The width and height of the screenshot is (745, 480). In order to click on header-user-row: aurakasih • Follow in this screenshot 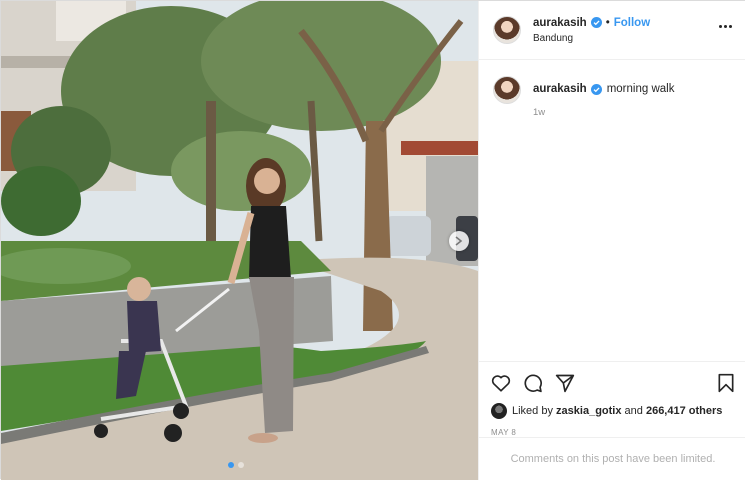, I will do `click(591, 23)`.